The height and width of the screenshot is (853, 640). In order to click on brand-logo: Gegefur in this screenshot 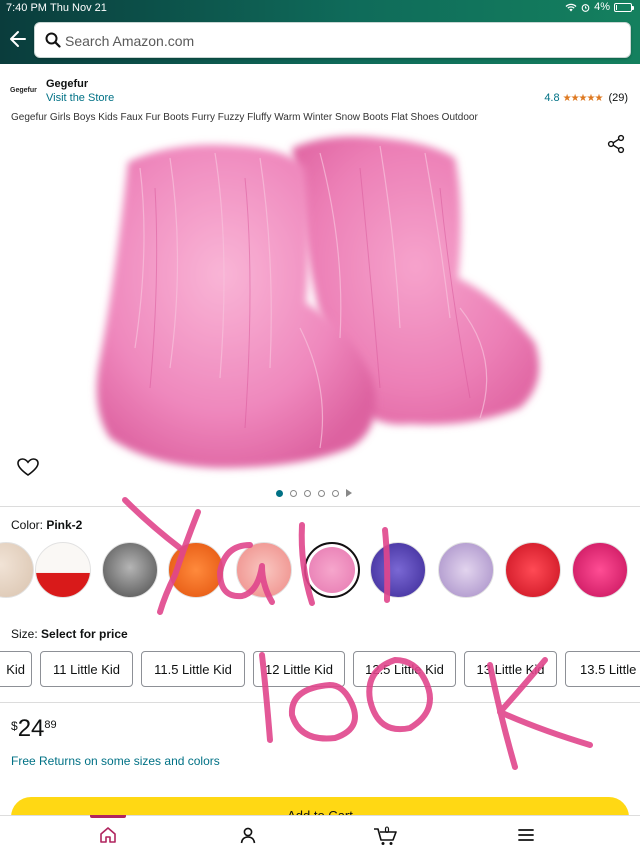, I will do `click(25, 90)`.